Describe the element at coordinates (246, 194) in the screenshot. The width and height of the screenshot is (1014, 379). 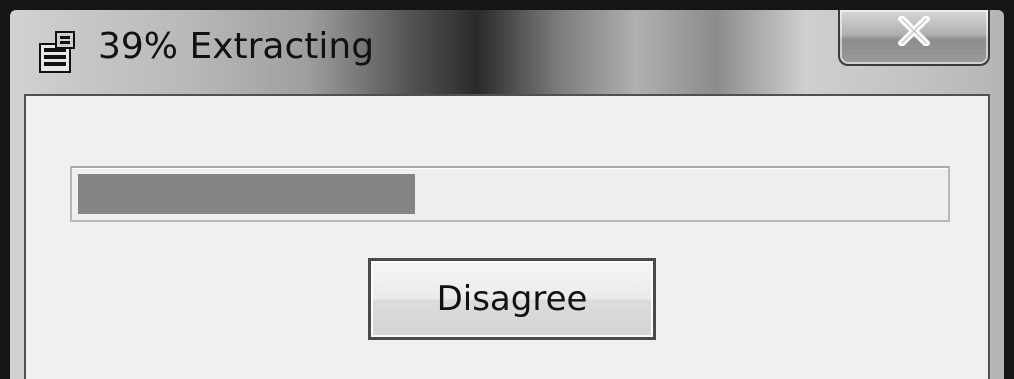
I see `progress-bar-fill` at that location.